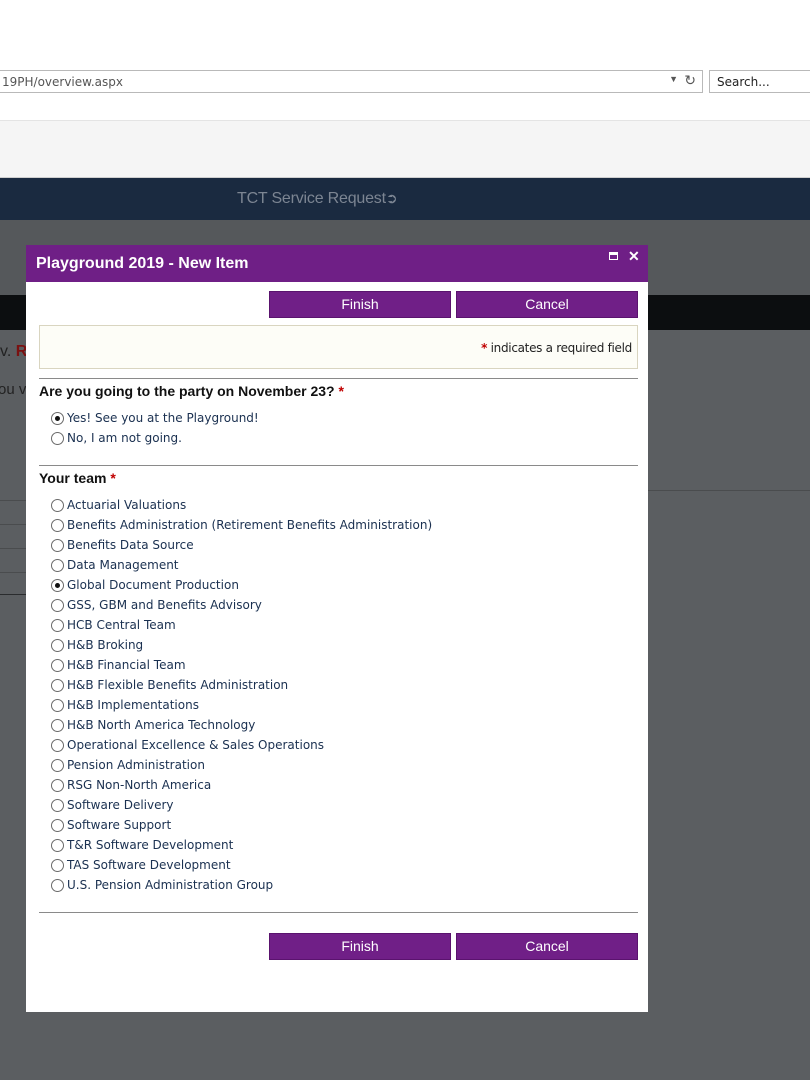 The width and height of the screenshot is (810, 1080). What do you see at coordinates (360, 304) in the screenshot?
I see `finish-button-top: Finish` at bounding box center [360, 304].